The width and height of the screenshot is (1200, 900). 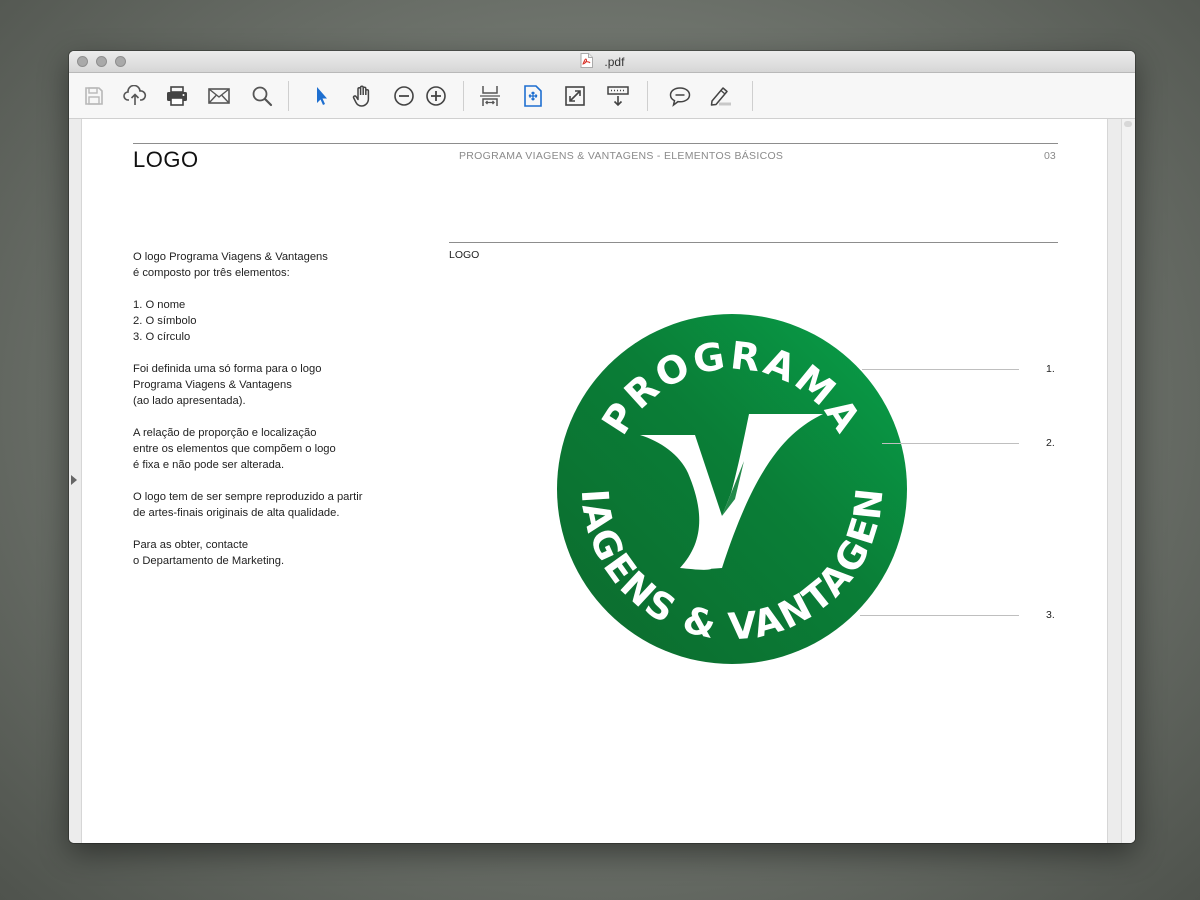 I want to click on zoom-out-button, so click(x=404, y=96).